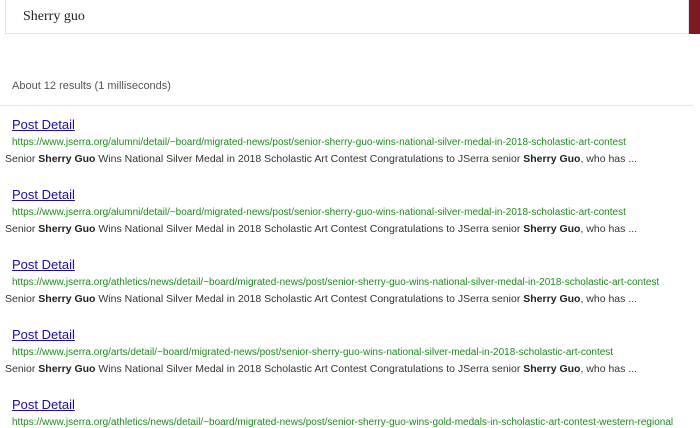  I want to click on results-count: About 12 results (1 milliseconds), so click(91, 86).